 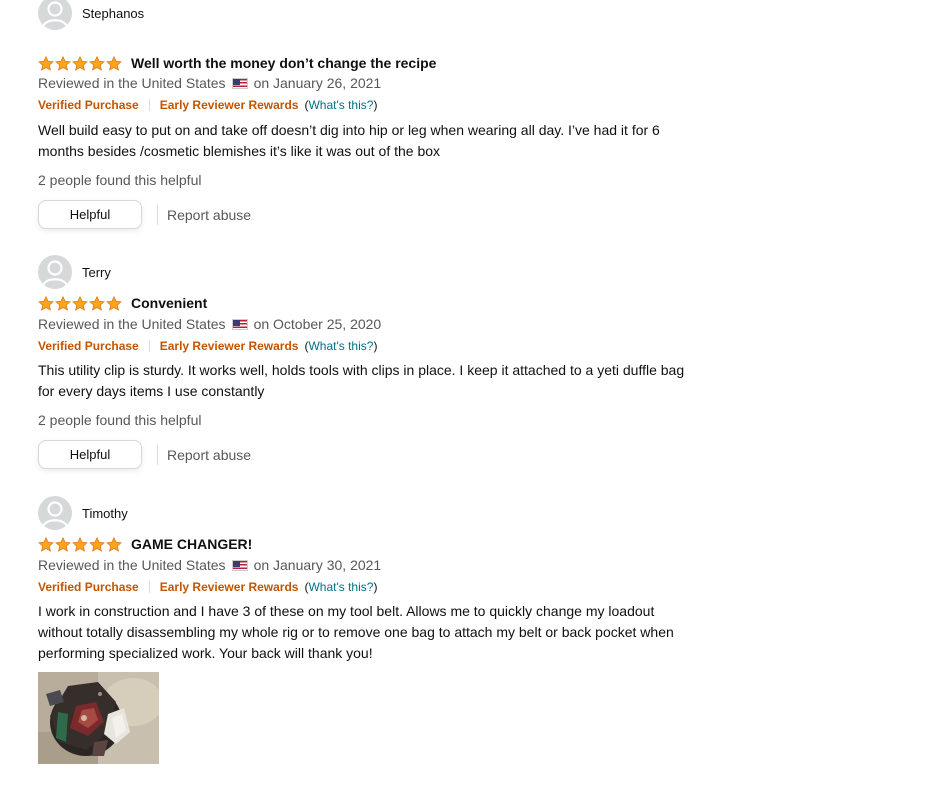 What do you see at coordinates (113, 13) in the screenshot?
I see `reviewer-name: Stephanos` at bounding box center [113, 13].